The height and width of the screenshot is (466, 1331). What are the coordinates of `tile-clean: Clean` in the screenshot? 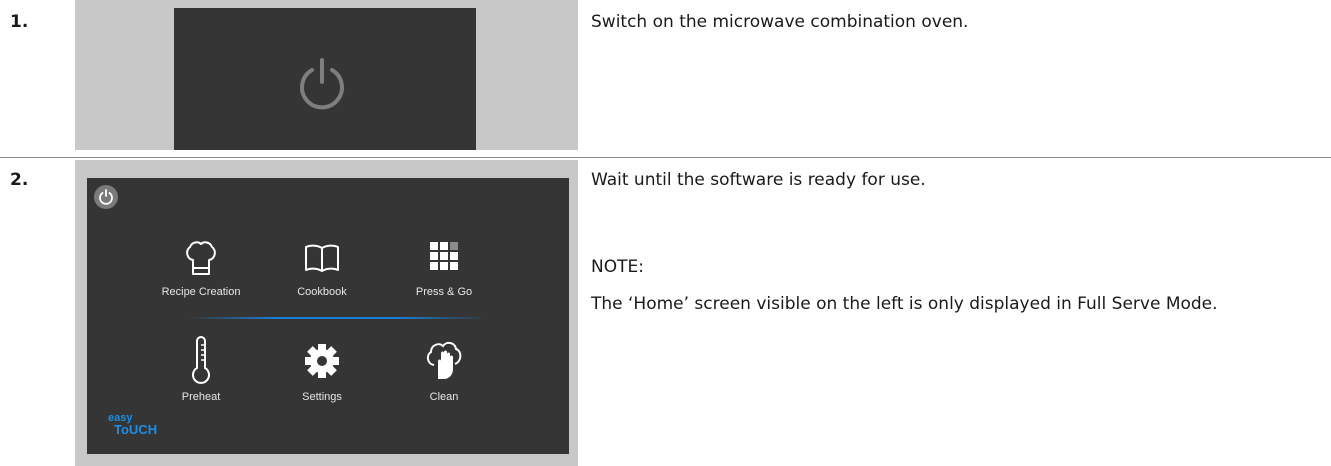 It's located at (444, 369).